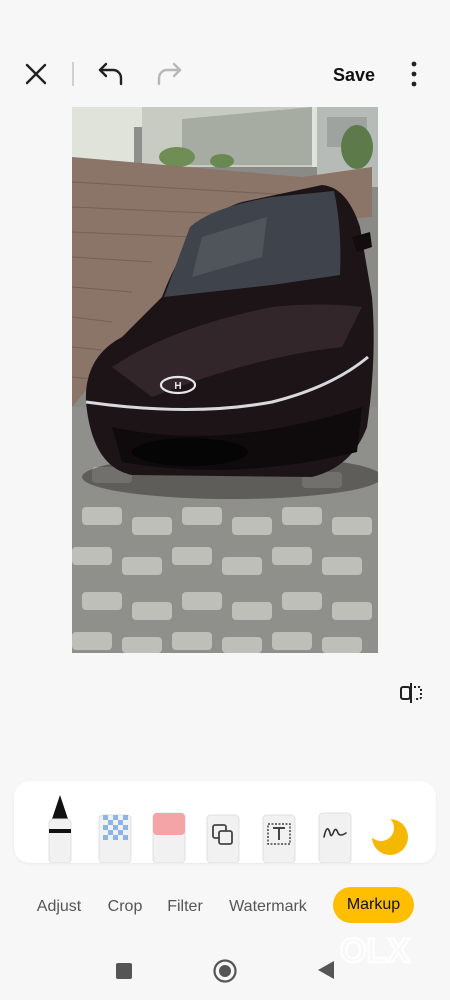 The width and height of the screenshot is (450, 1000). What do you see at coordinates (125, 907) in the screenshot?
I see `tab-crop: Crop` at bounding box center [125, 907].